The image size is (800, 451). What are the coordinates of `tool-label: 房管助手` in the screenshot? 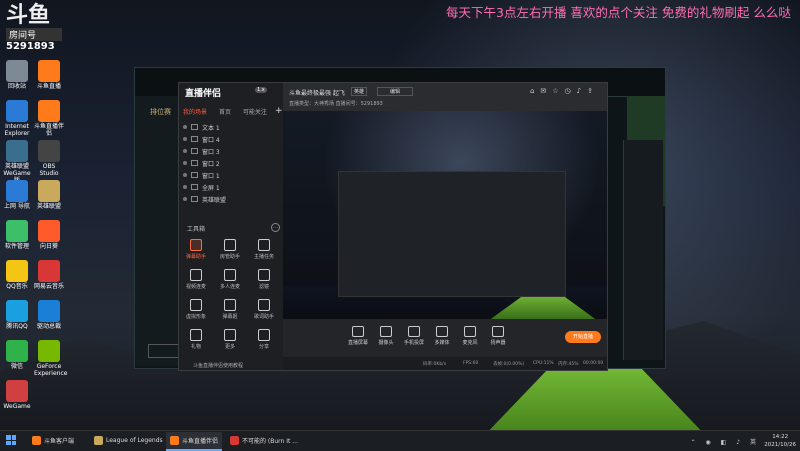 It's located at (229, 257).